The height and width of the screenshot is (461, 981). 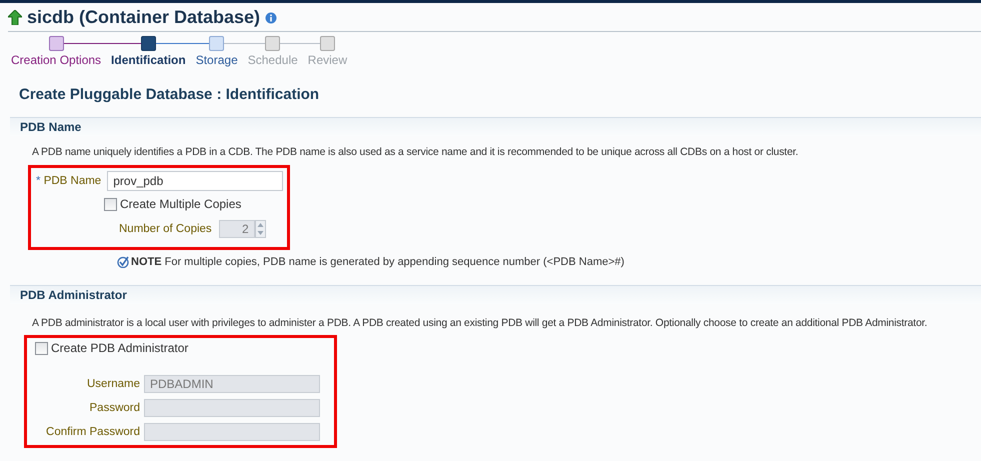 What do you see at coordinates (38, 181) in the screenshot?
I see `required-mark: *` at bounding box center [38, 181].